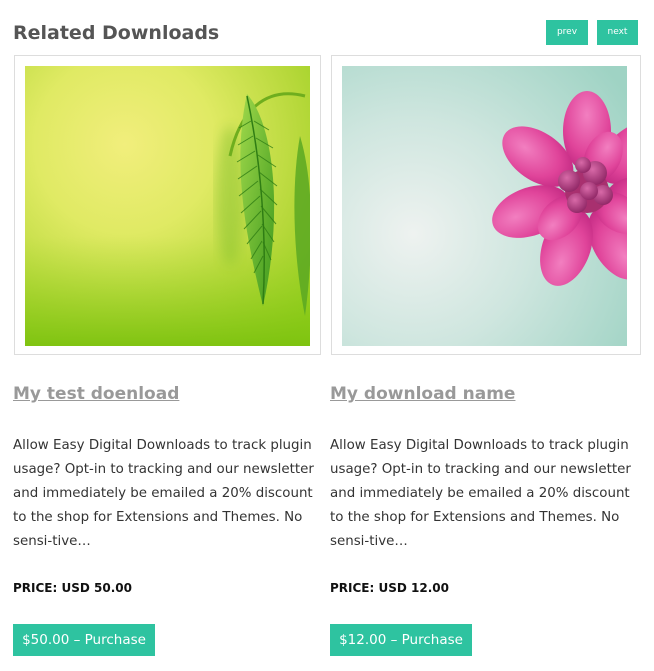  What do you see at coordinates (401, 640) in the screenshot?
I see `purchase-button: $12.00 – Purchase` at bounding box center [401, 640].